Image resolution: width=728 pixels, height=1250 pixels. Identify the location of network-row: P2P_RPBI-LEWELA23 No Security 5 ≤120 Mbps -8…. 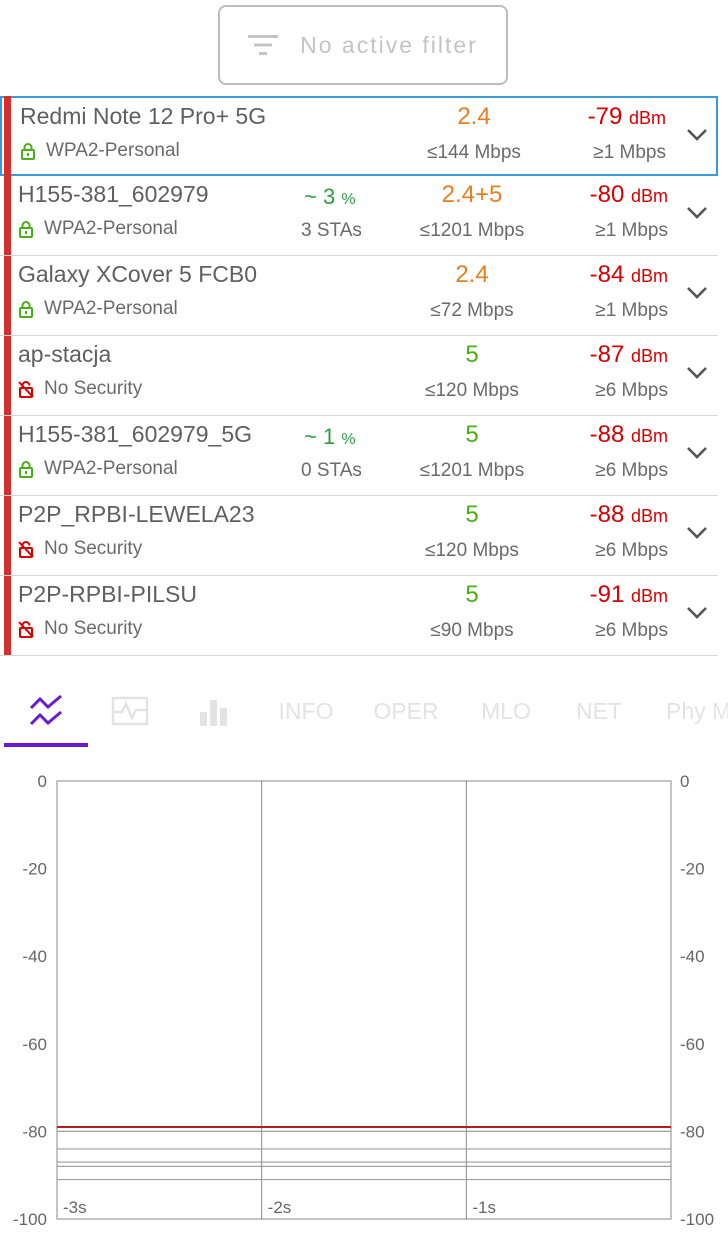
(359, 536).